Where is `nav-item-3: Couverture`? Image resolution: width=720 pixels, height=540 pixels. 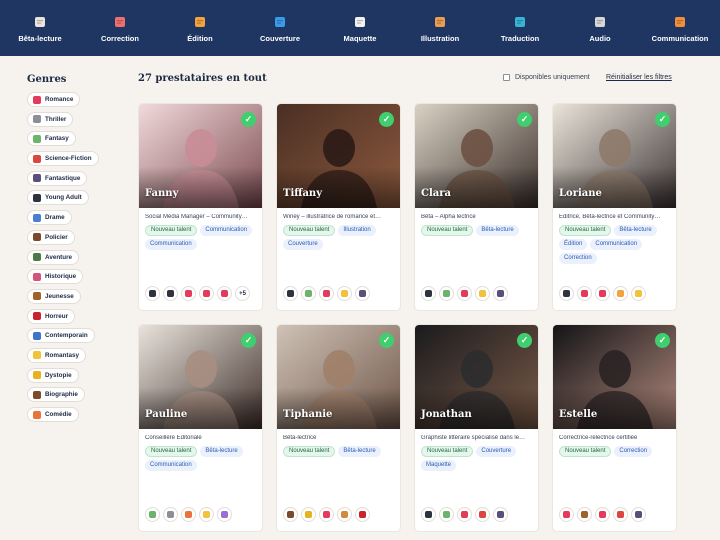 nav-item-3: Couverture is located at coordinates (280, 28).